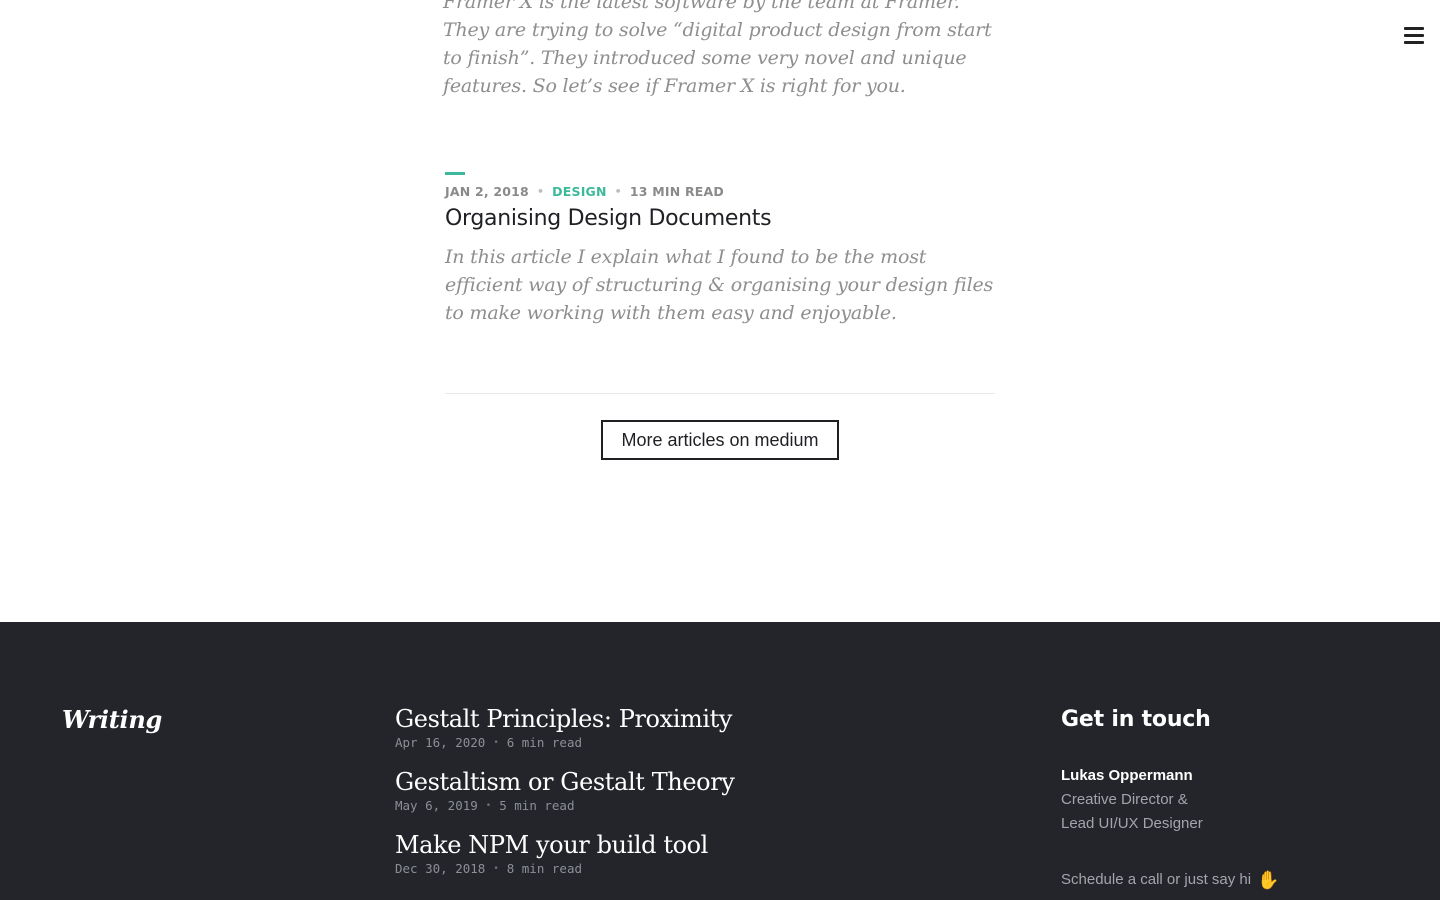 Image resolution: width=1440 pixels, height=900 pixels. I want to click on contact-heading: Get in touch, so click(1136, 719).